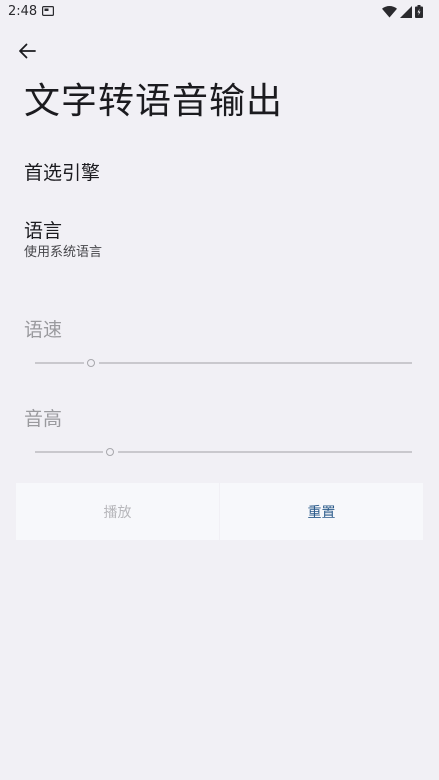 The image size is (439, 780). What do you see at coordinates (91, 363) in the screenshot?
I see `speech-rate-thumb` at bounding box center [91, 363].